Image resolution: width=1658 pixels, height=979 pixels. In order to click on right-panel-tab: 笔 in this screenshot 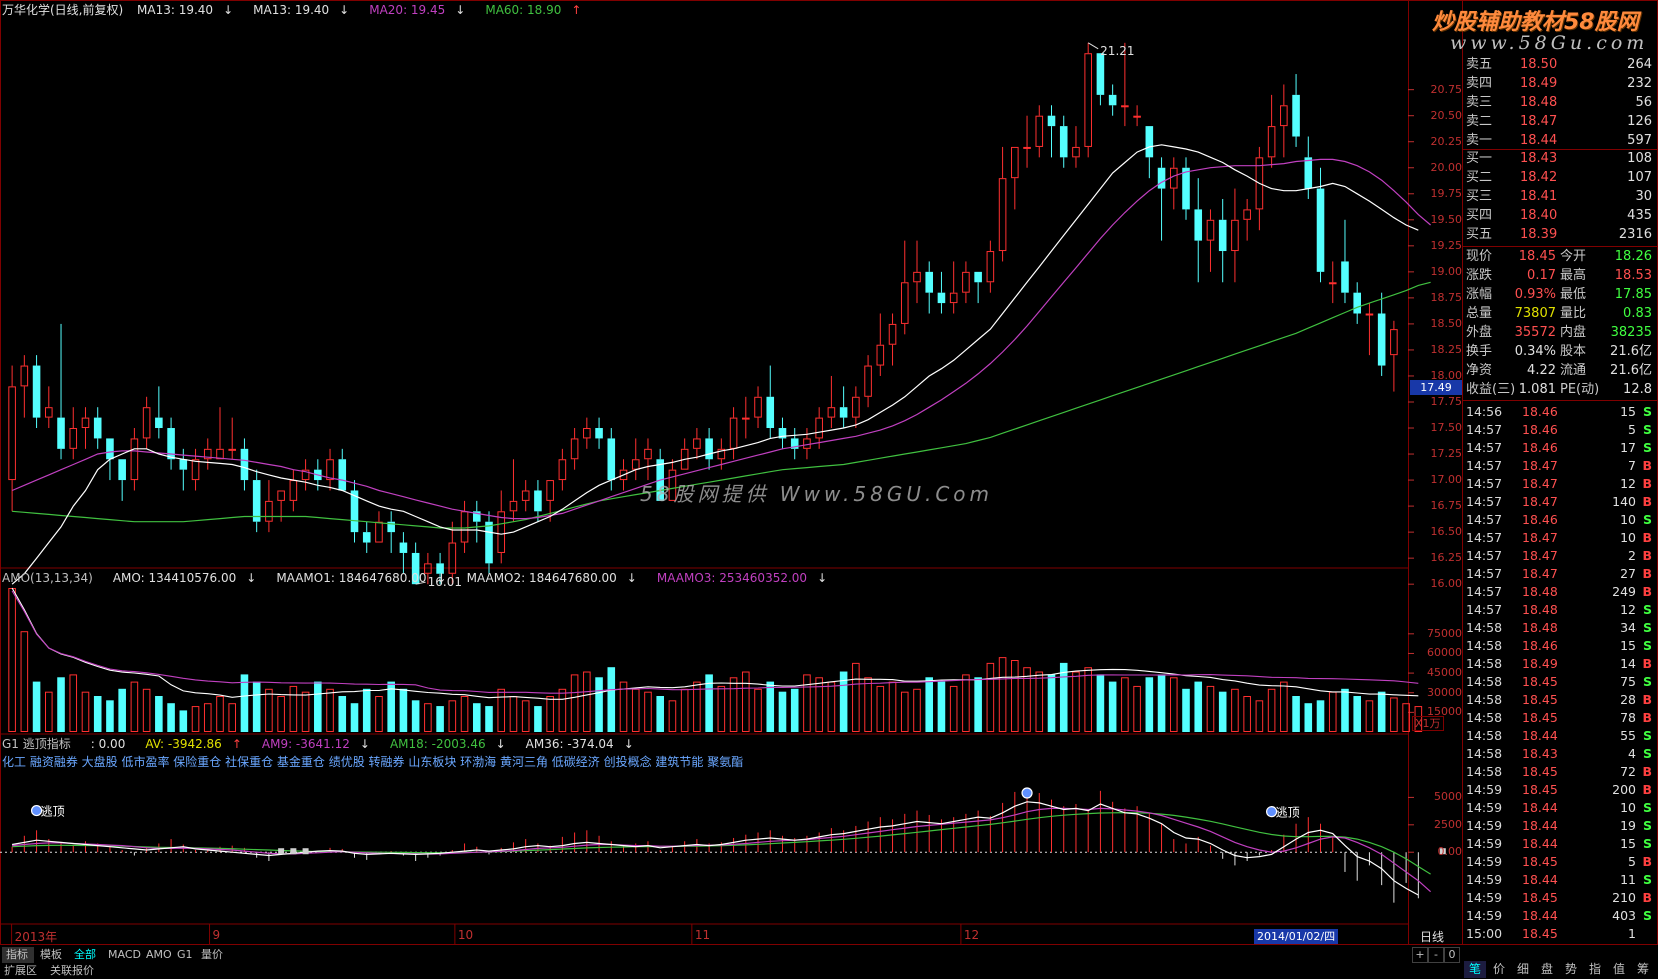, I will do `click(1475, 969)`.